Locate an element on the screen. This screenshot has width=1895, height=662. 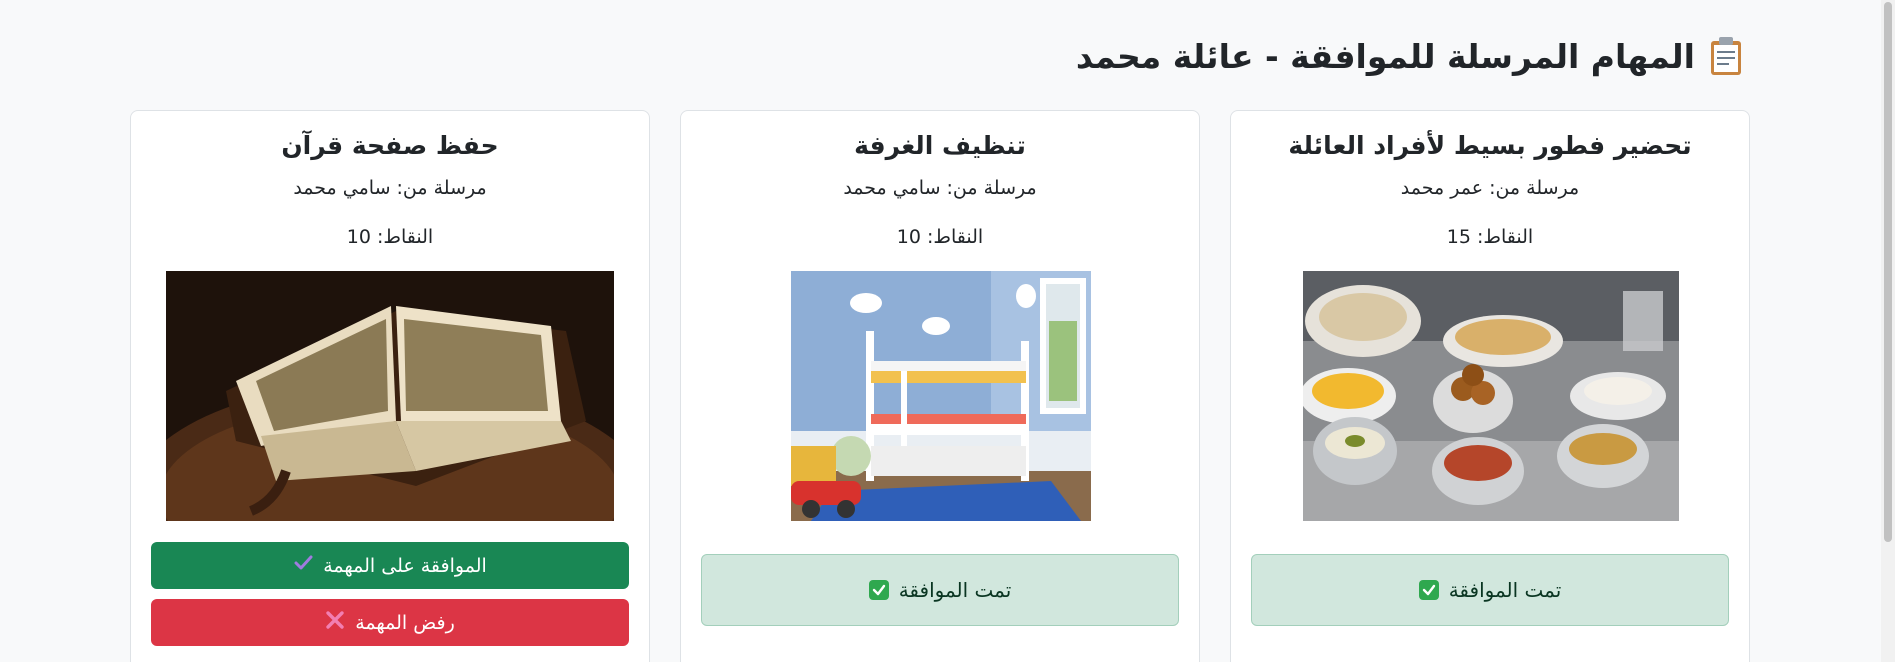
clipboard-icon is located at coordinates (1726, 56).